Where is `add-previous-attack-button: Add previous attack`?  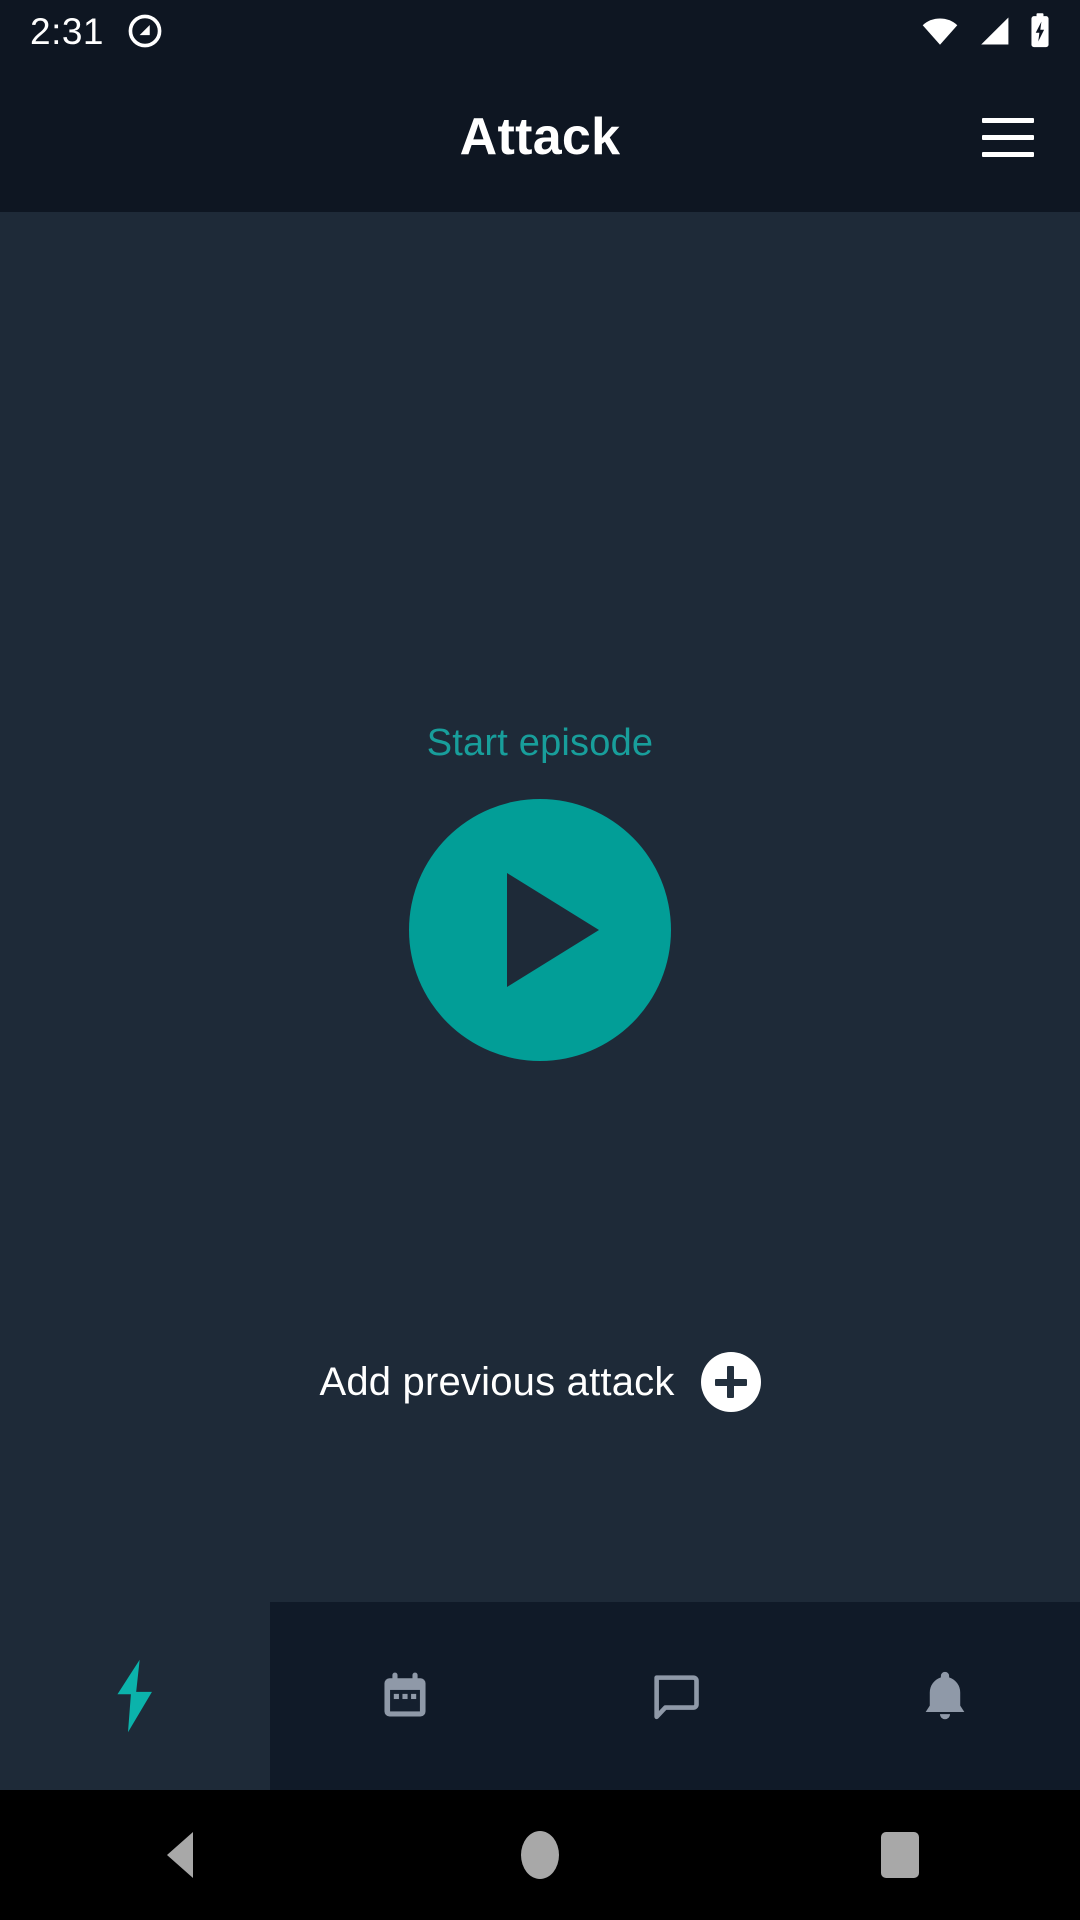
add-previous-attack-button: Add previous attack is located at coordinates (540, 1382).